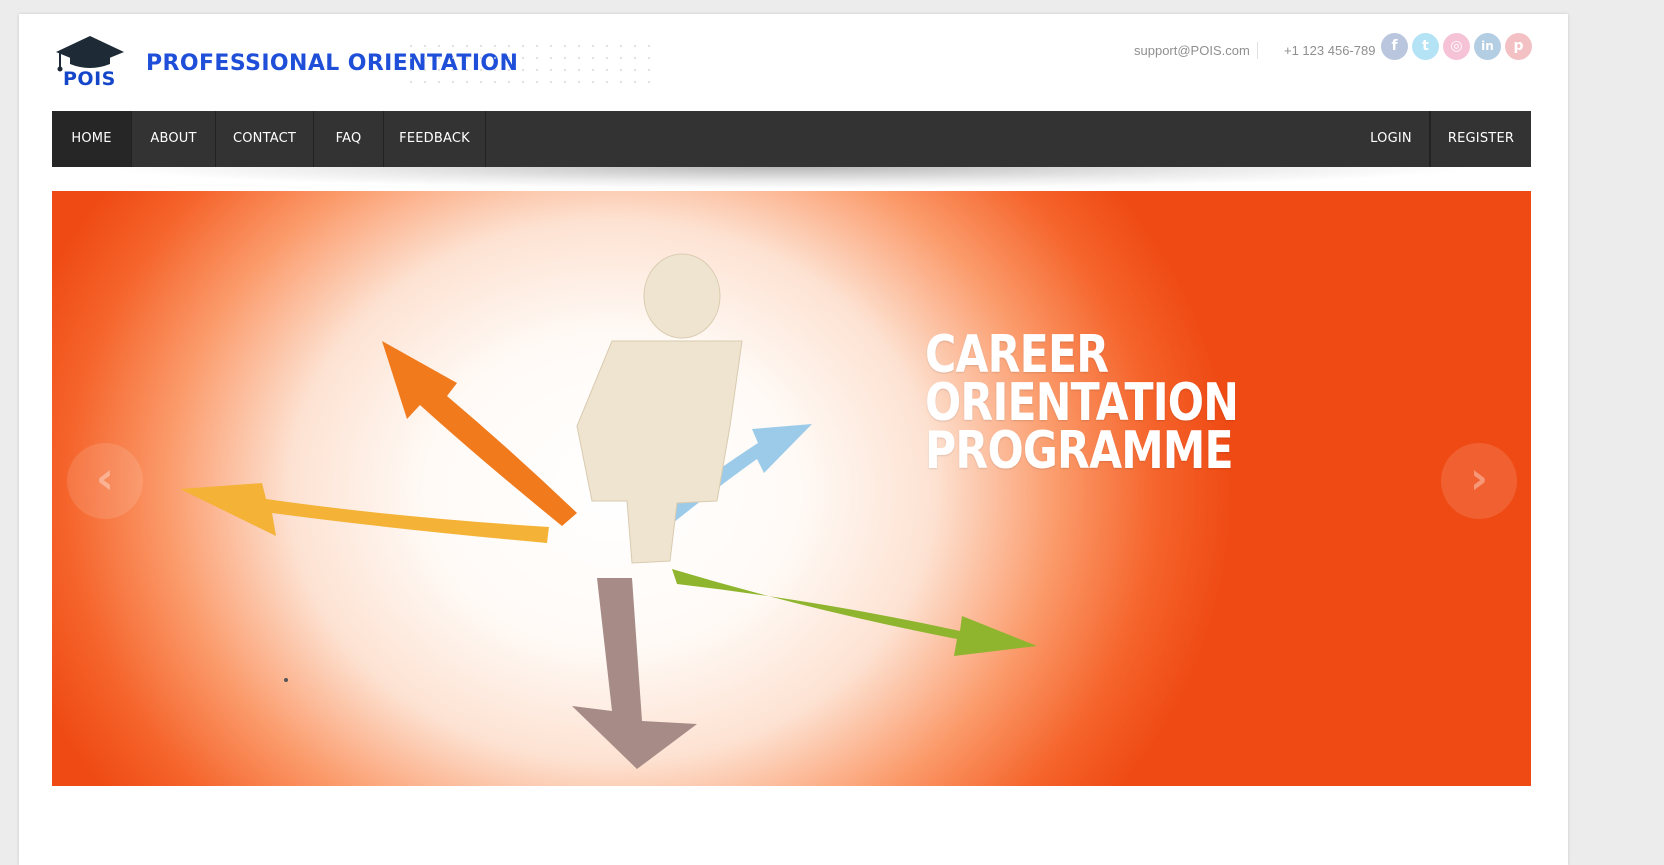  I want to click on slider-next-button: ›, so click(1479, 481).